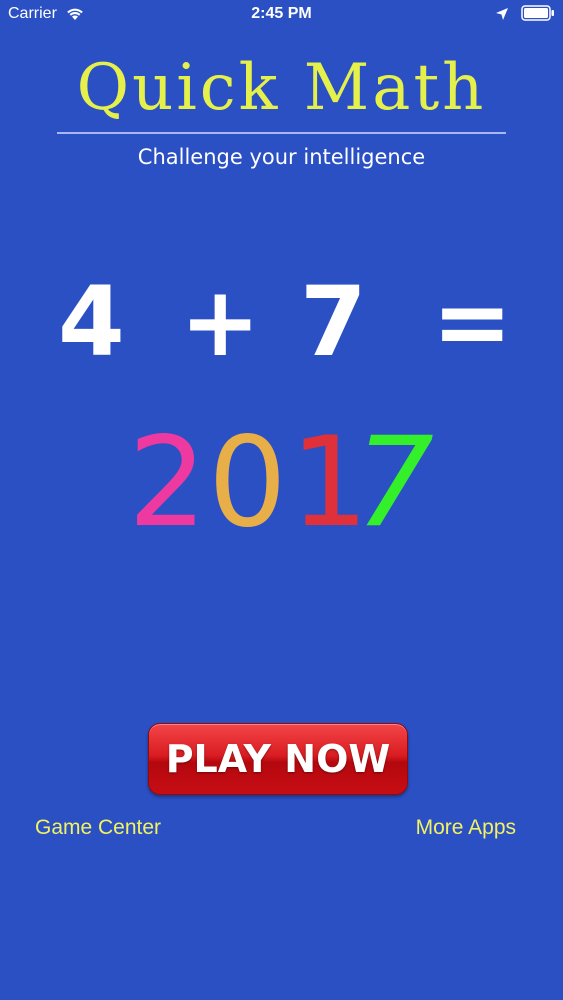  I want to click on app-subtitle: Challenge your intelligence, so click(281, 157).